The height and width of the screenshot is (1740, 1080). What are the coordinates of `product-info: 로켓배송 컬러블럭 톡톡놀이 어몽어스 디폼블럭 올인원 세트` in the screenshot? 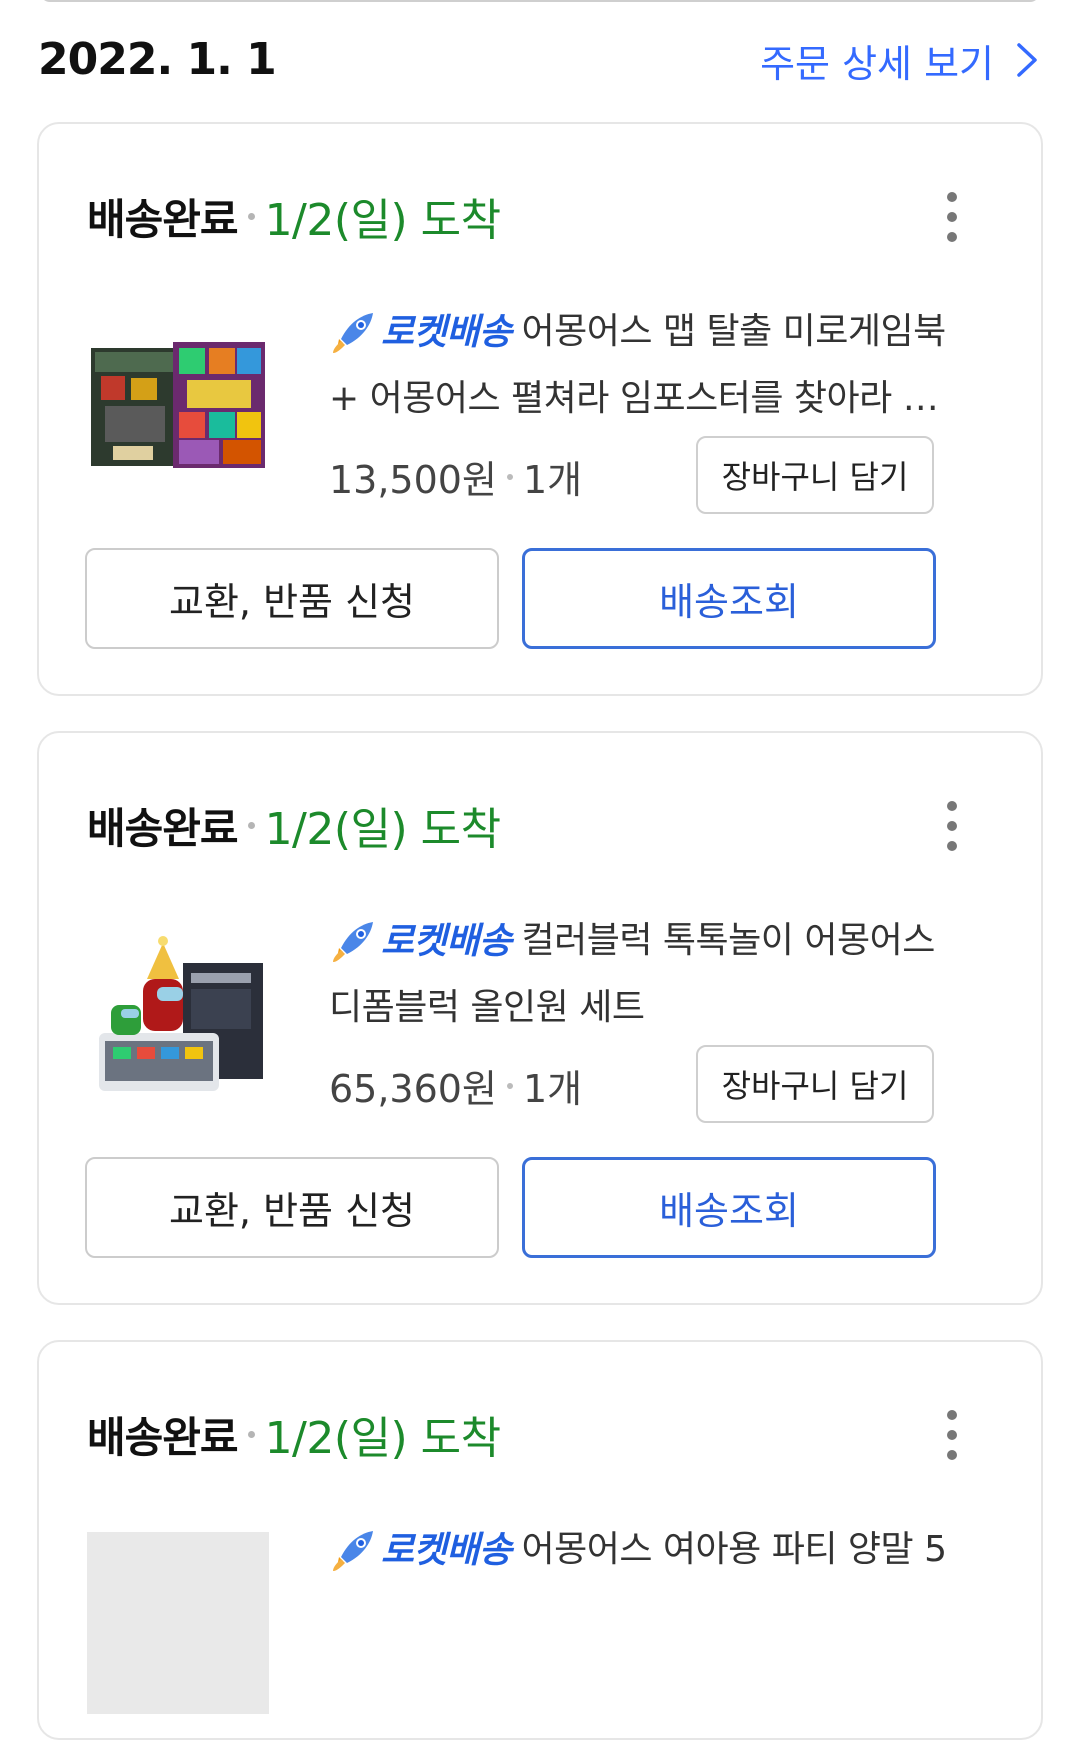 It's located at (649, 974).